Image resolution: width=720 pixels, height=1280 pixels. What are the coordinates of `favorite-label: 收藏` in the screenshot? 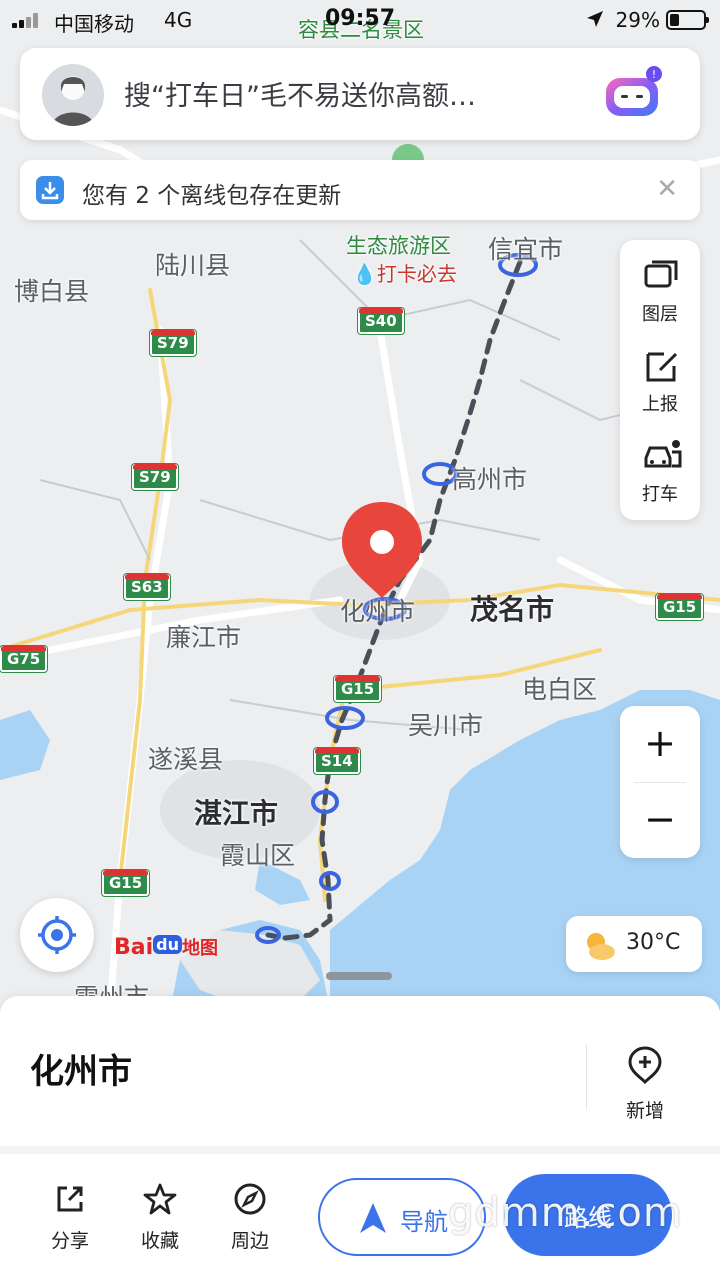 It's located at (159, 1241).